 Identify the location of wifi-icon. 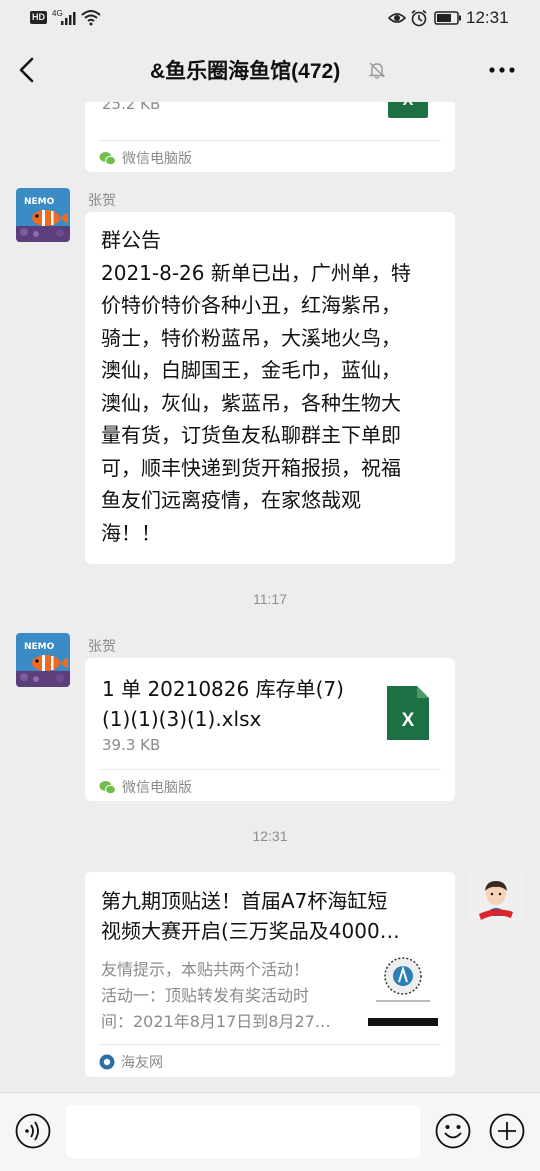
(91, 18).